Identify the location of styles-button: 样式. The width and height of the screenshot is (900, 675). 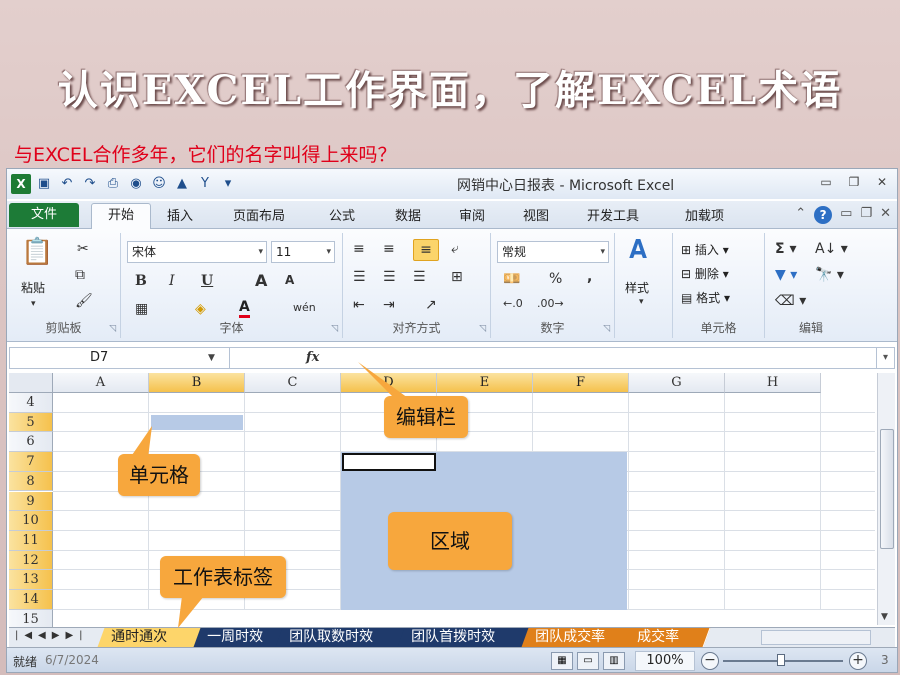
(637, 287).